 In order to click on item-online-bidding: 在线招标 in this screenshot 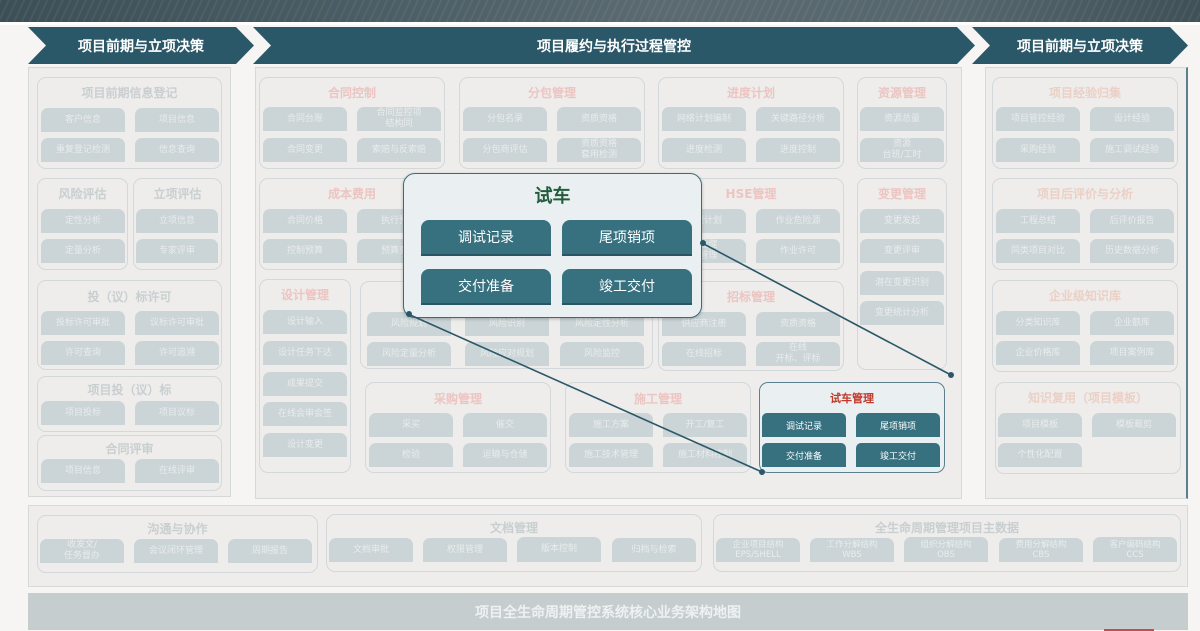, I will do `click(704, 354)`.